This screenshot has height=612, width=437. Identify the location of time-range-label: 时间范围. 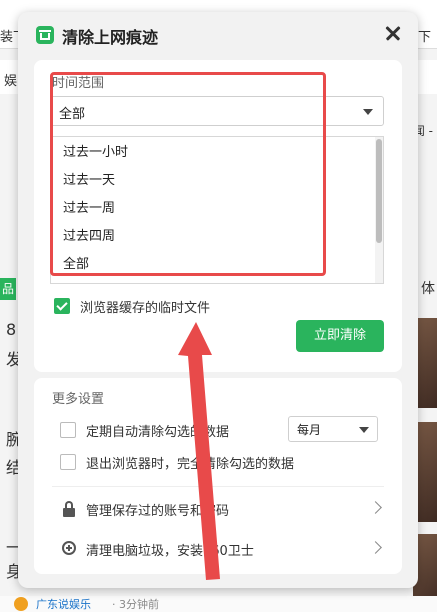
(78, 83).